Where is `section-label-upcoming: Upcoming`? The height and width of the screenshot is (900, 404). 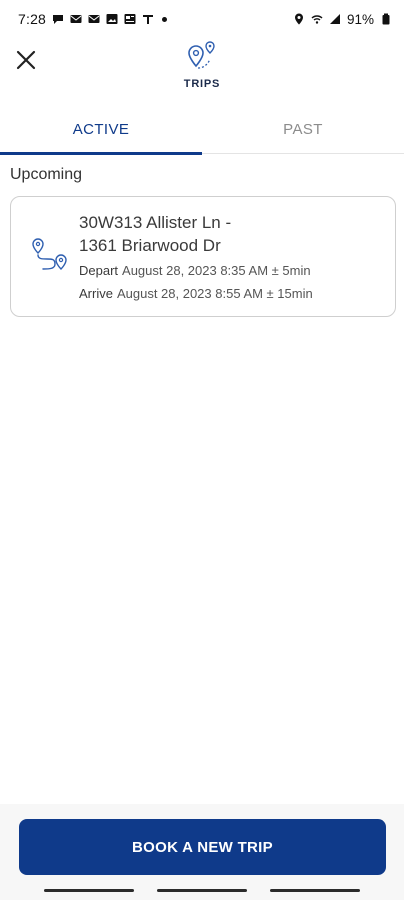
section-label-upcoming: Upcoming is located at coordinates (46, 174).